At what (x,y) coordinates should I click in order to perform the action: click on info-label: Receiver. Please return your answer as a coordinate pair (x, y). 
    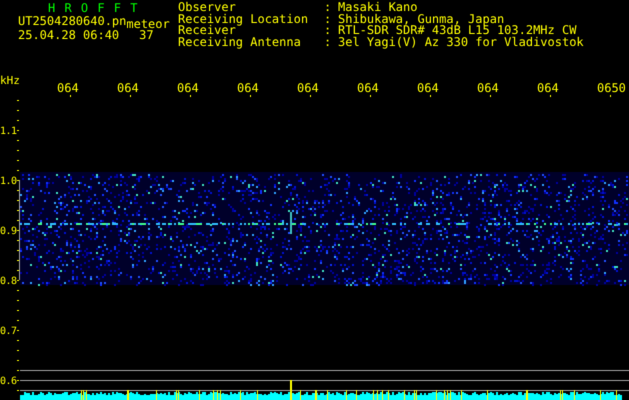
    Looking at the image, I should click on (207, 30).